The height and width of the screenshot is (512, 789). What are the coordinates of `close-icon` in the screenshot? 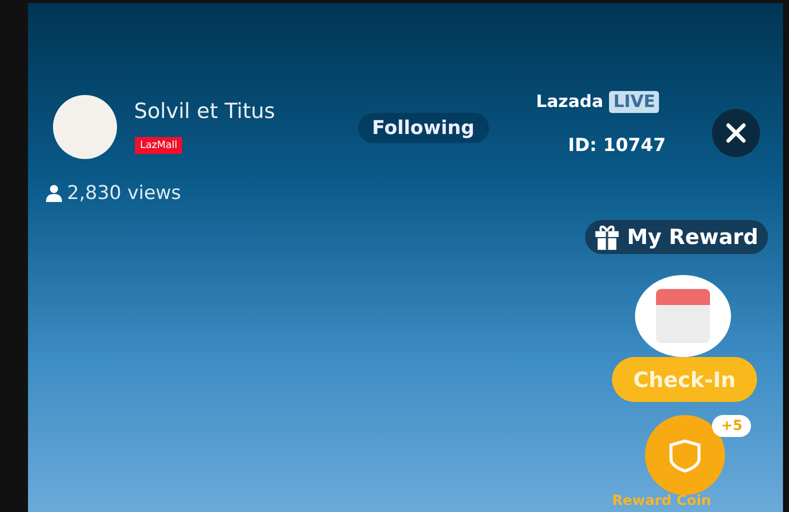 It's located at (736, 133).